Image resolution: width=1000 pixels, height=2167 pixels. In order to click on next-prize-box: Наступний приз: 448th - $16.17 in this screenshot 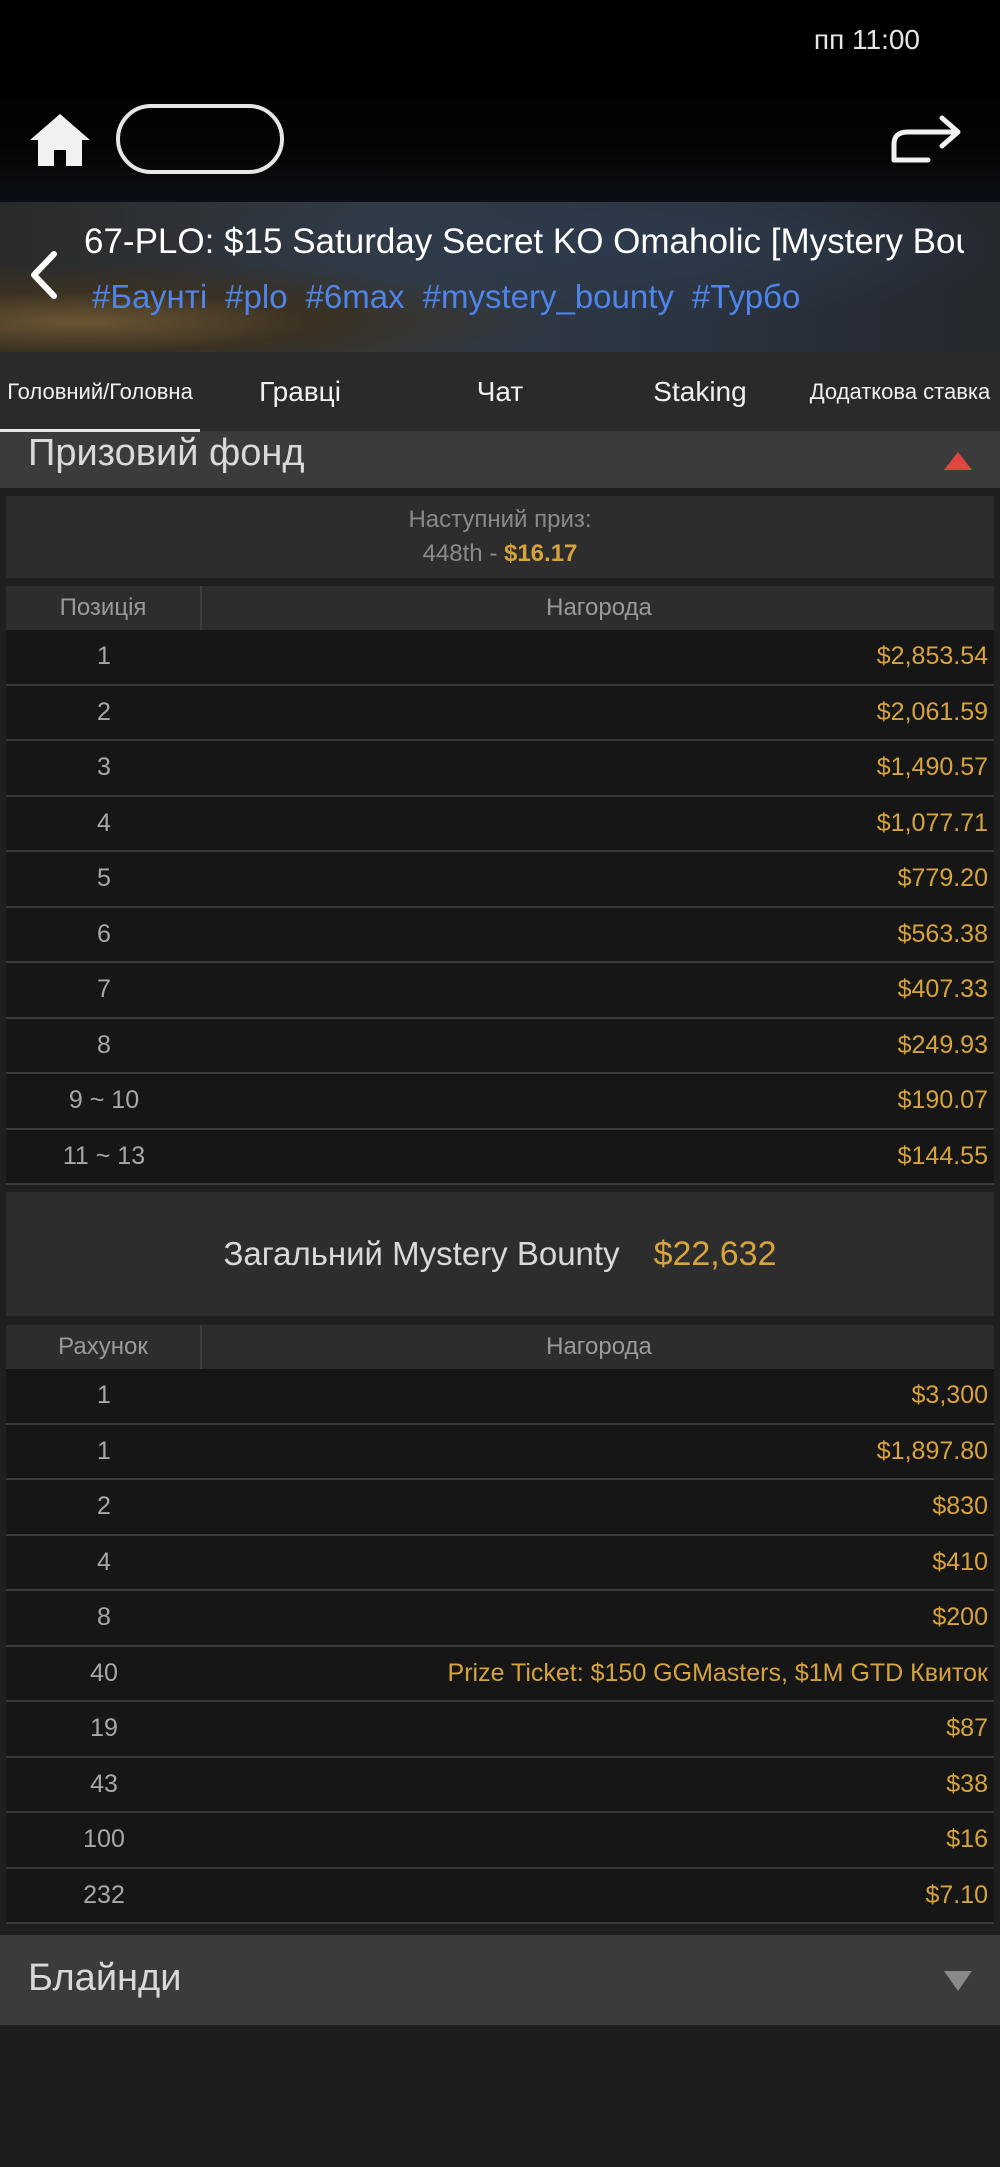, I will do `click(500, 537)`.